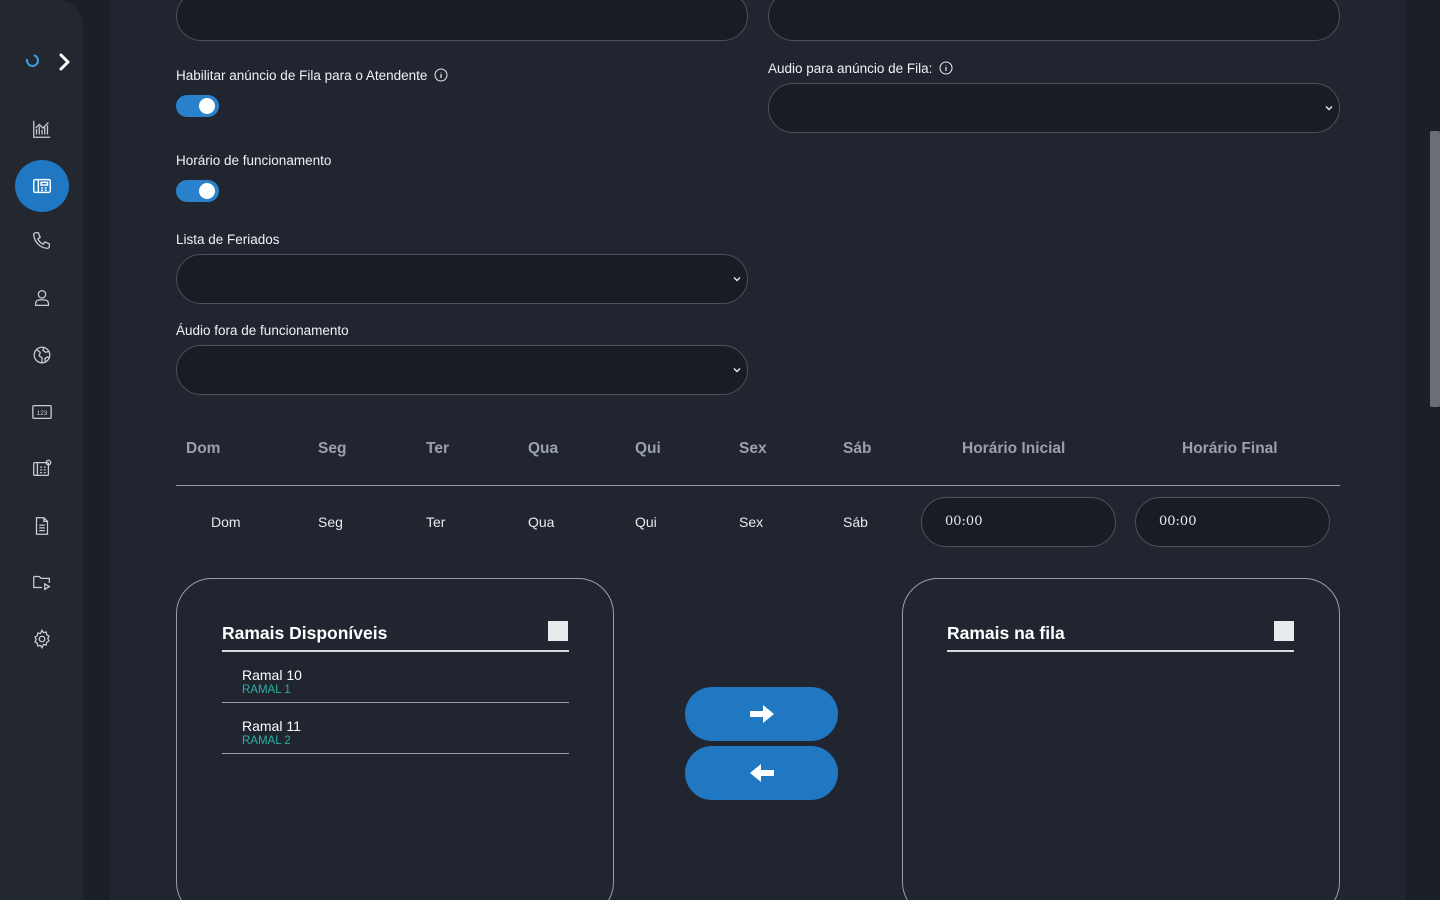  I want to click on sidebar-item-settings, so click(42, 639).